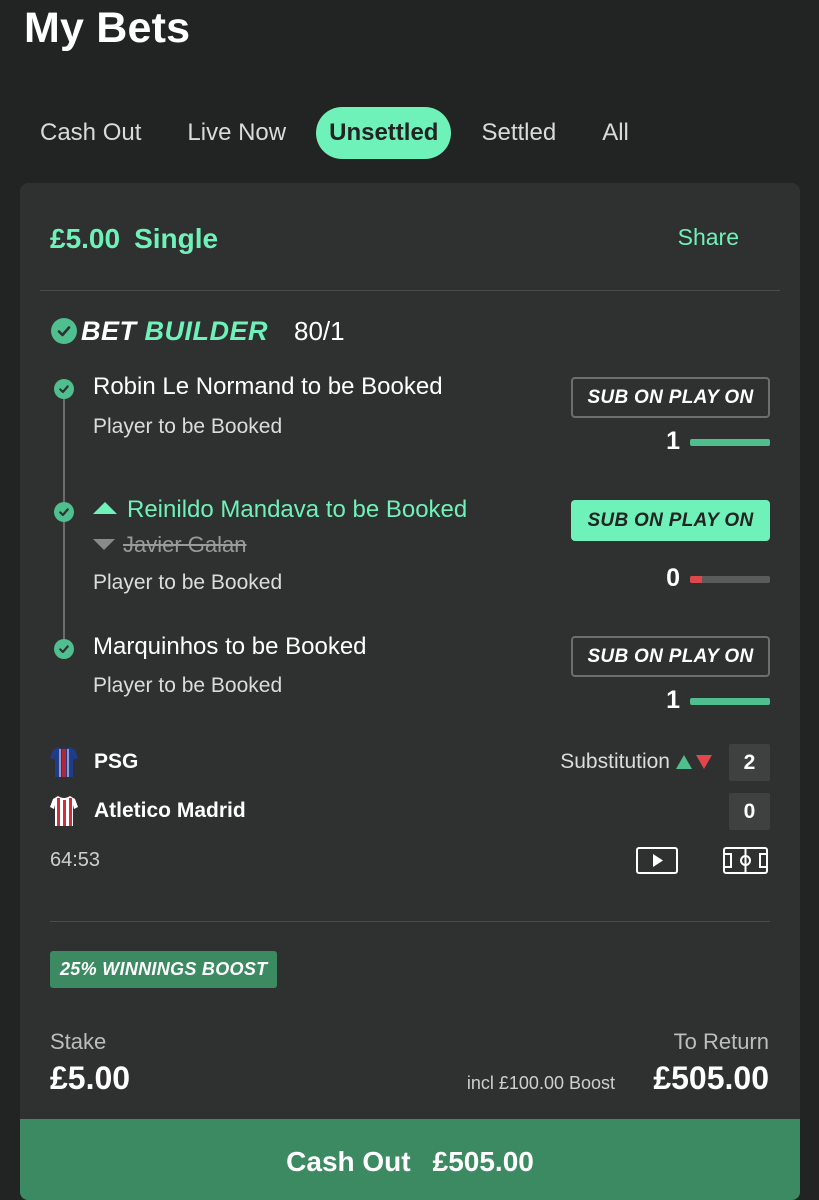 The image size is (819, 1200). What do you see at coordinates (236, 133) in the screenshot?
I see `tab-live-now: Live Now` at bounding box center [236, 133].